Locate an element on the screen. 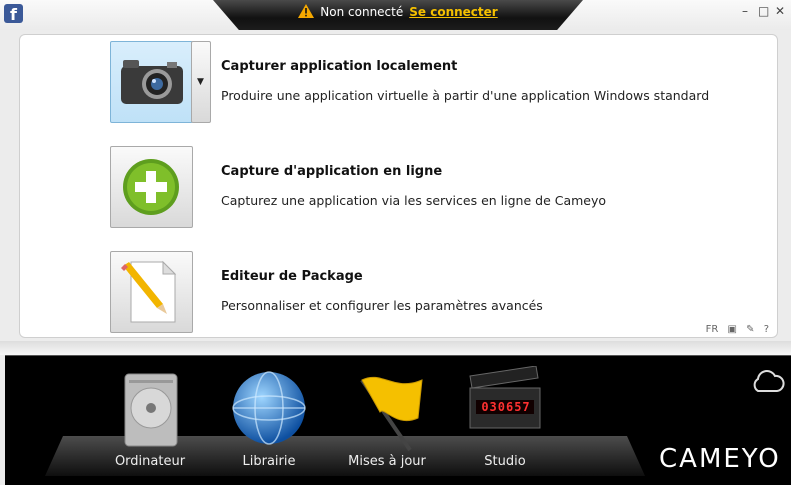 This screenshot has height=485, width=791. connection-tab: Non connecté Se connecter is located at coordinates (398, 15).